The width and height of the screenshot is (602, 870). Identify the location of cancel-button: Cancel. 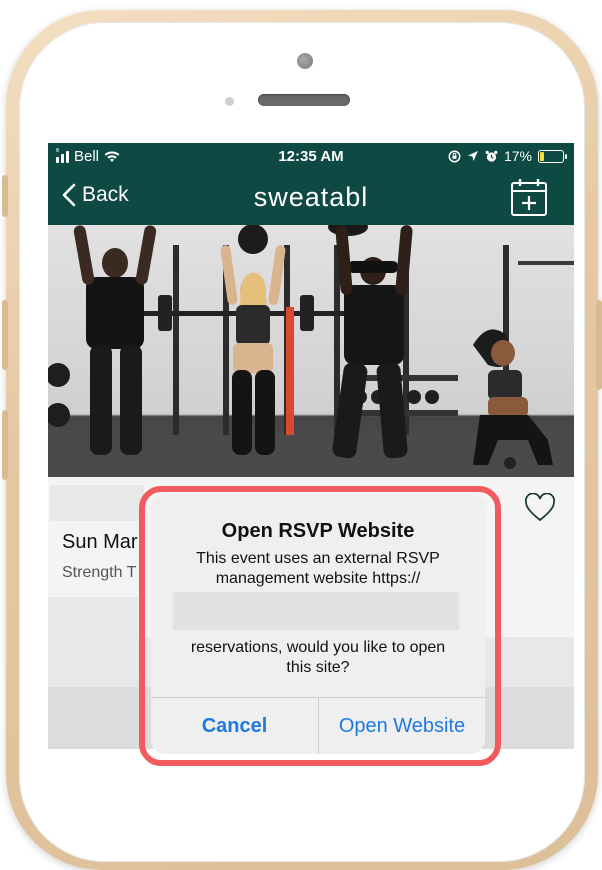
(234, 726).